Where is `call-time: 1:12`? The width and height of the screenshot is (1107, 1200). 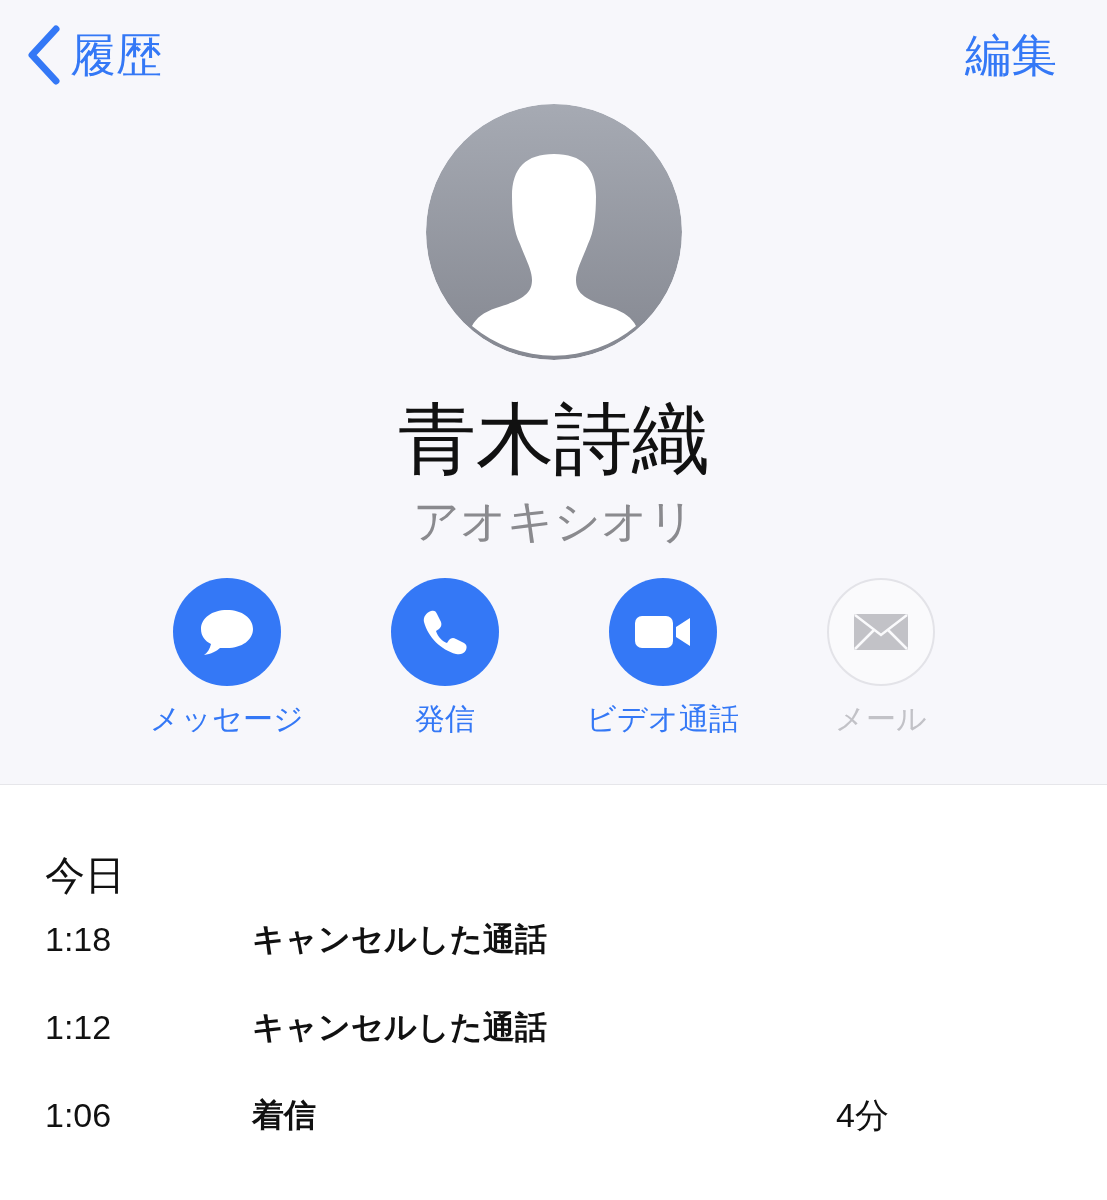
call-time: 1:12 is located at coordinates (78, 1026).